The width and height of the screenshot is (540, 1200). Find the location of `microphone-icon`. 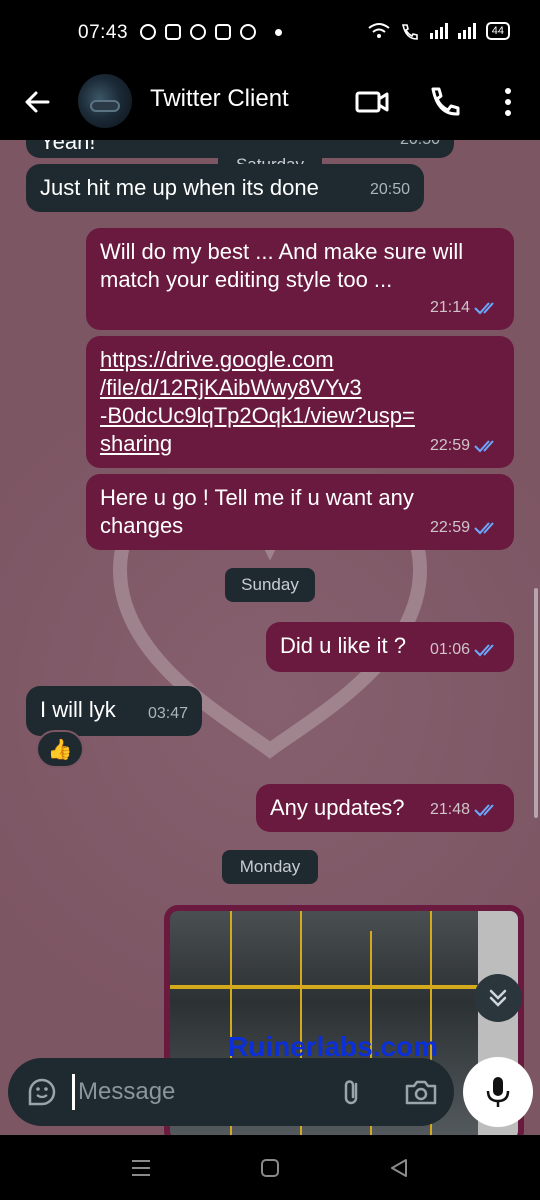

microphone-icon is located at coordinates (498, 1092).